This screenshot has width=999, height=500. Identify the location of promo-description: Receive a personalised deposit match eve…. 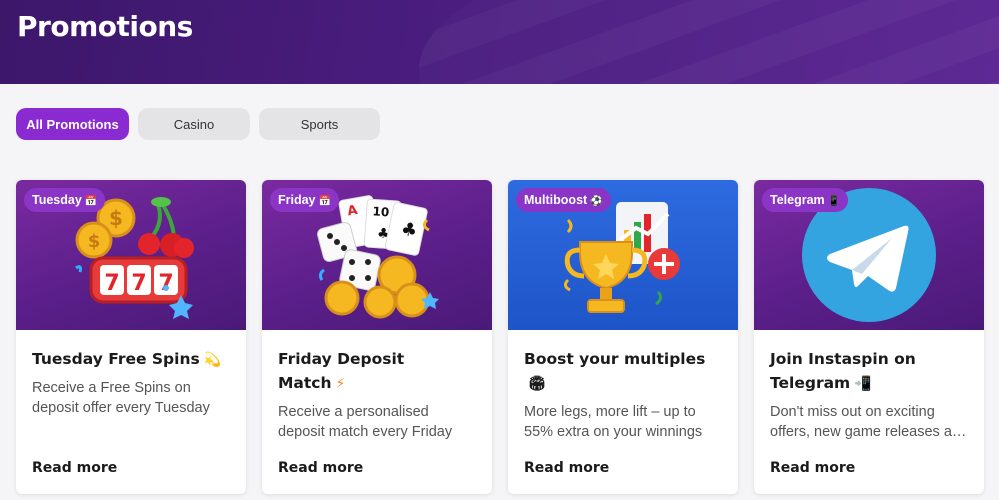
(365, 422).